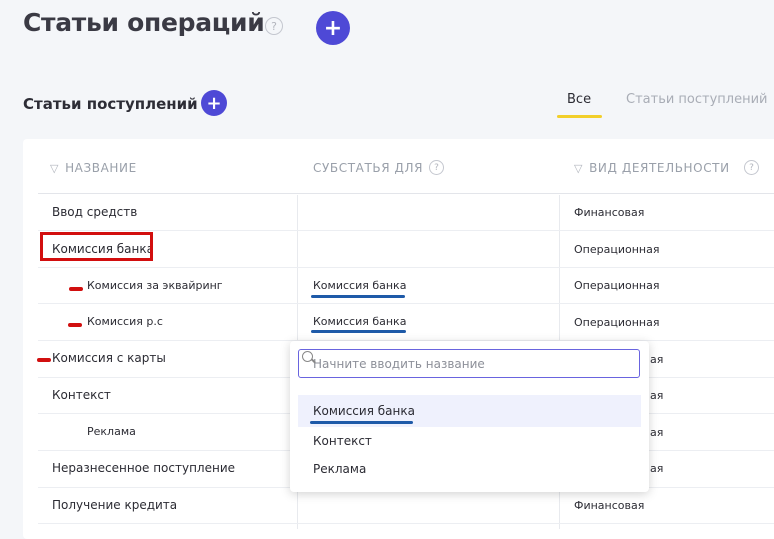 This screenshot has width=774, height=539. I want to click on dropdown-option: Реклама, so click(469, 469).